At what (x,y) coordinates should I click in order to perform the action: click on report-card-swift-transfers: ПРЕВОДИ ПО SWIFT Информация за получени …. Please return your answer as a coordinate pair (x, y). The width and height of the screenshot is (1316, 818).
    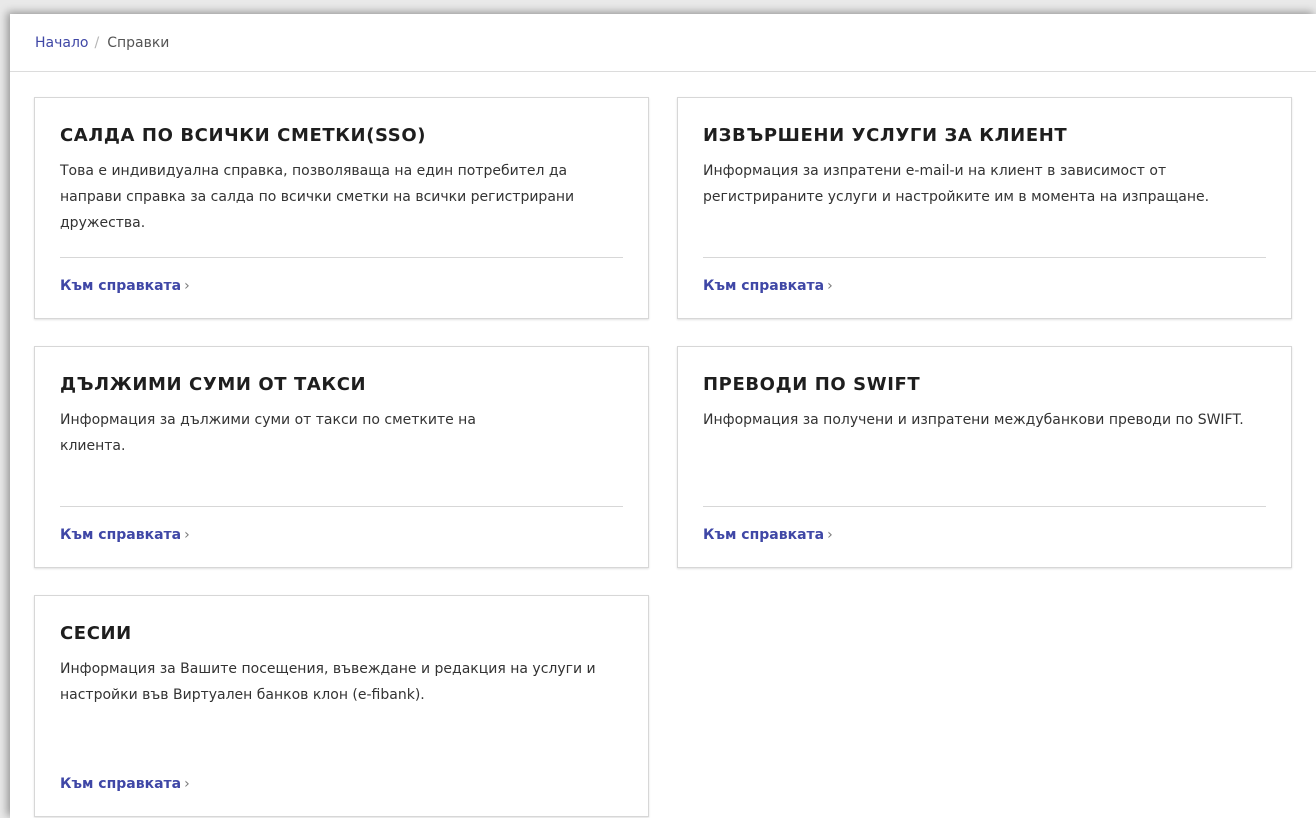
    Looking at the image, I should click on (984, 457).